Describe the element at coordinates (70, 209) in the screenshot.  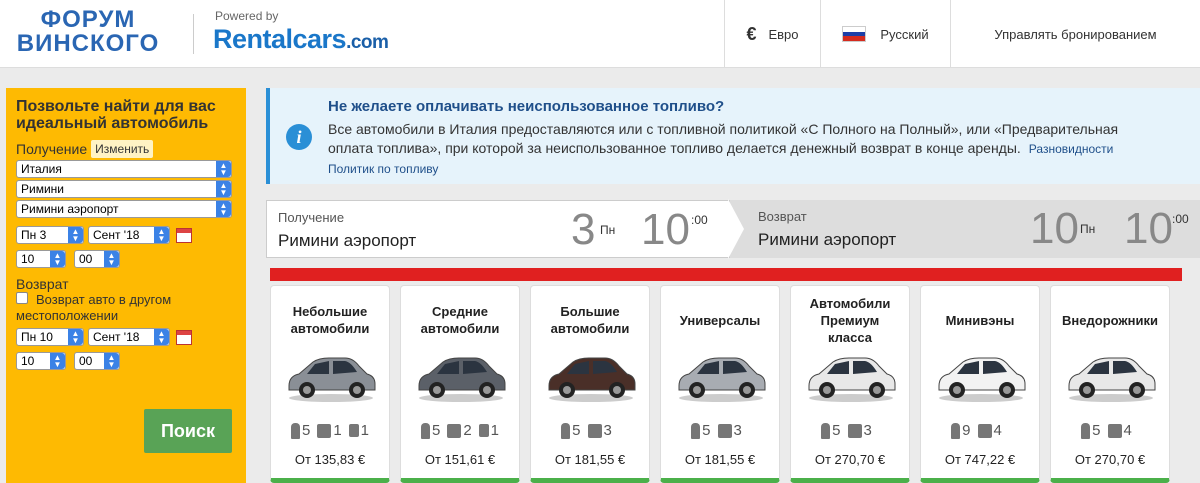
I see `location-value: Римини аэропорт` at that location.